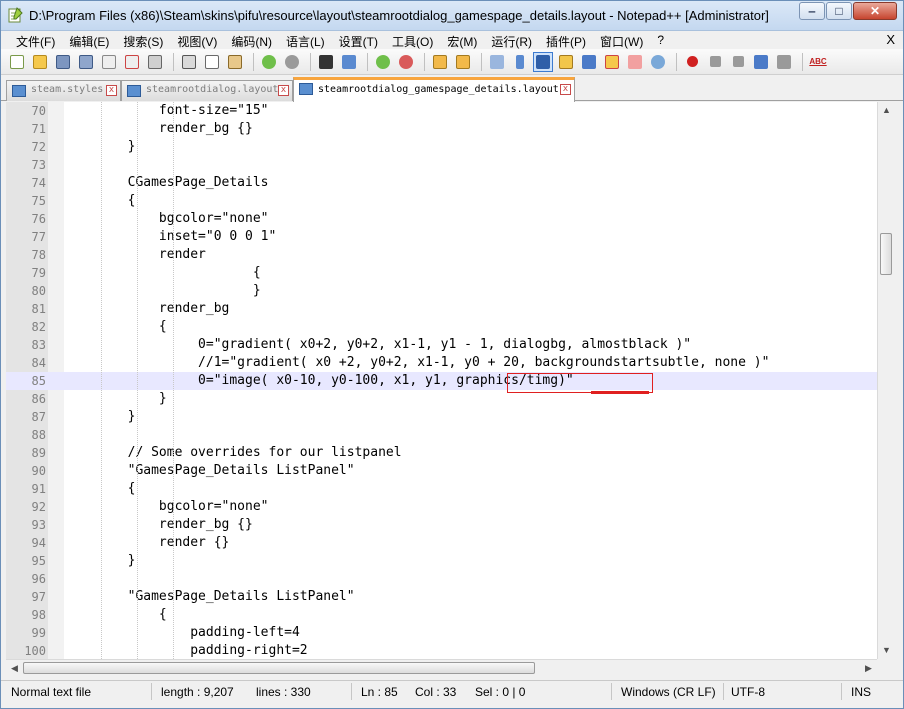 This screenshot has height=709, width=904. What do you see at coordinates (35, 651) in the screenshot?
I see `line-number: 100` at bounding box center [35, 651].